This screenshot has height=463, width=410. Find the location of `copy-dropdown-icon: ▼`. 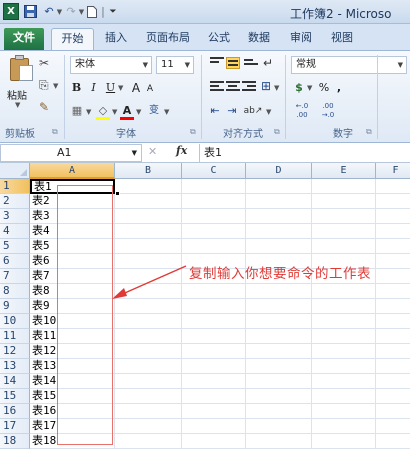

copy-dropdown-icon: ▼ is located at coordinates (55, 86).